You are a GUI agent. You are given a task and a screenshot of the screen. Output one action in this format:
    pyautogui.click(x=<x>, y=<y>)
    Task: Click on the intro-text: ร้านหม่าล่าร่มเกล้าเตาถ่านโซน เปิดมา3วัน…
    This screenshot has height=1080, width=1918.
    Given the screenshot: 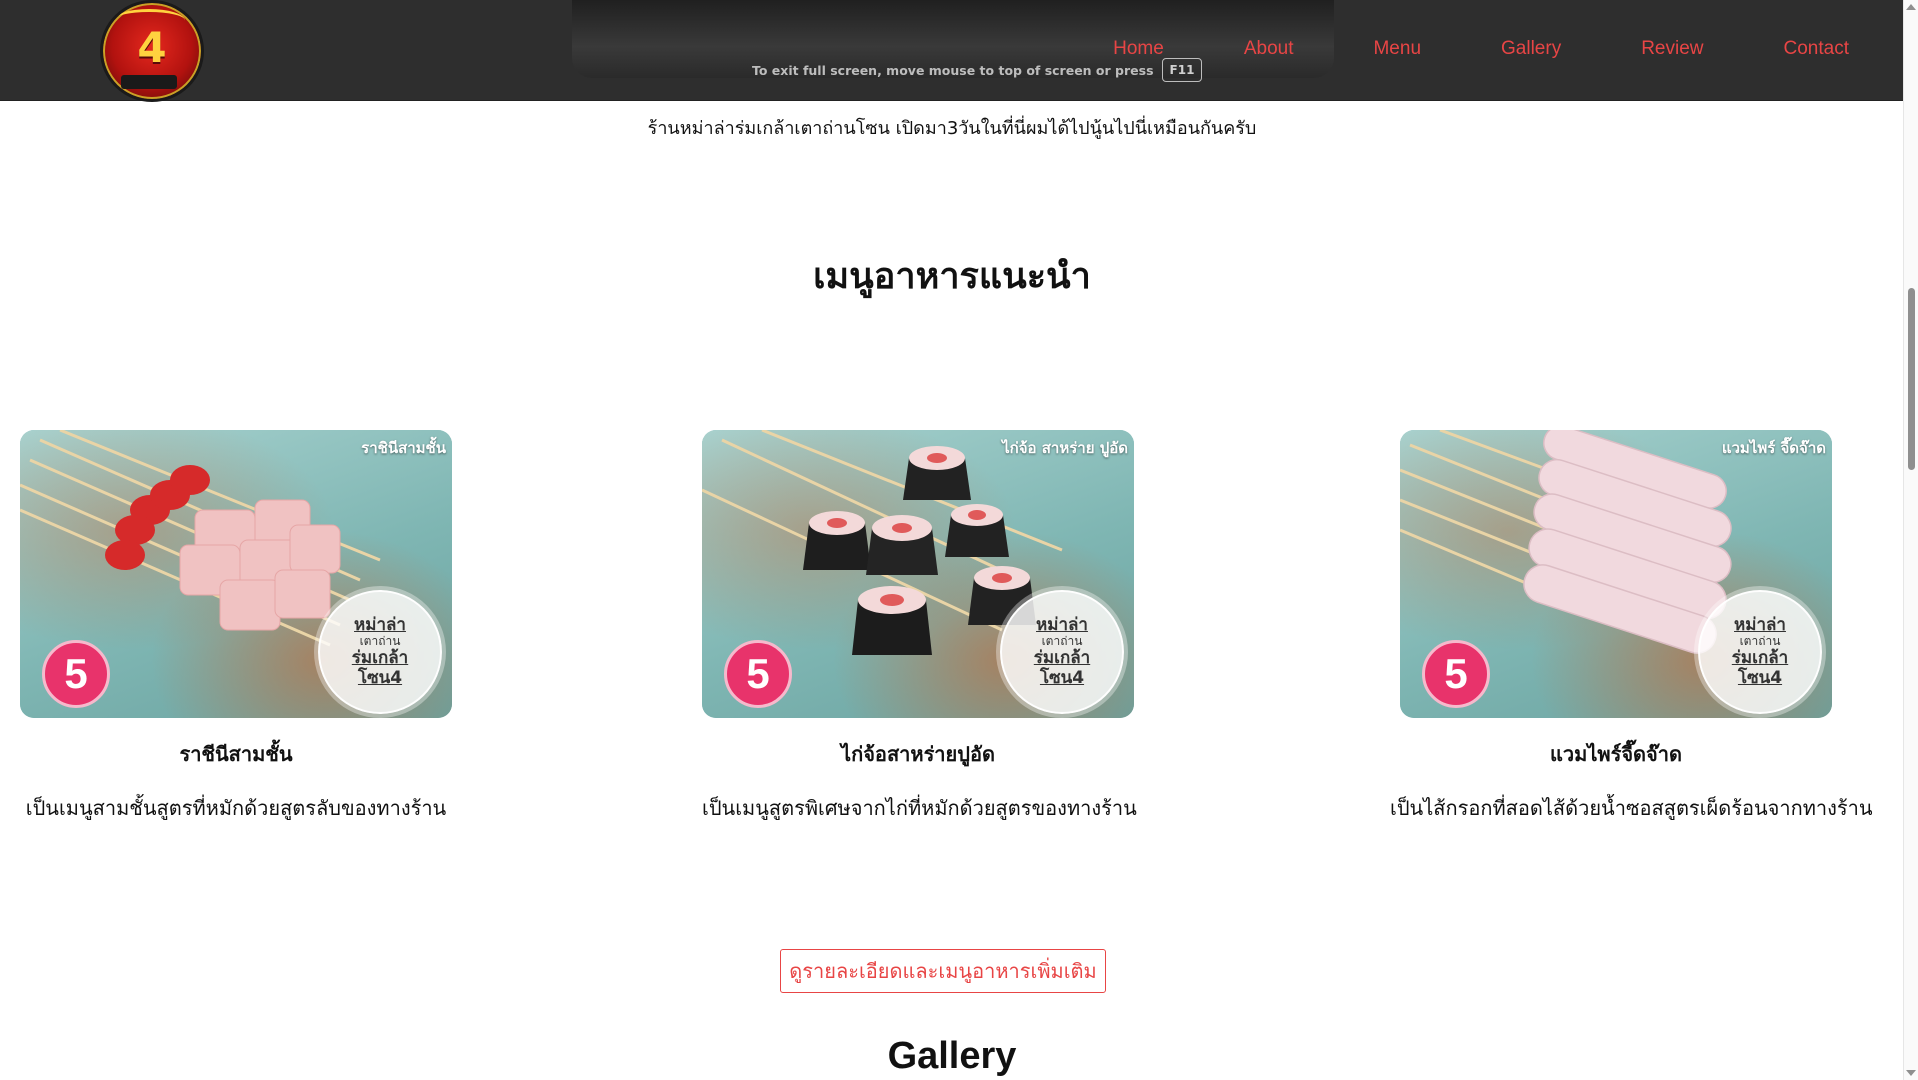 What is the action you would take?
    pyautogui.click(x=952, y=128)
    